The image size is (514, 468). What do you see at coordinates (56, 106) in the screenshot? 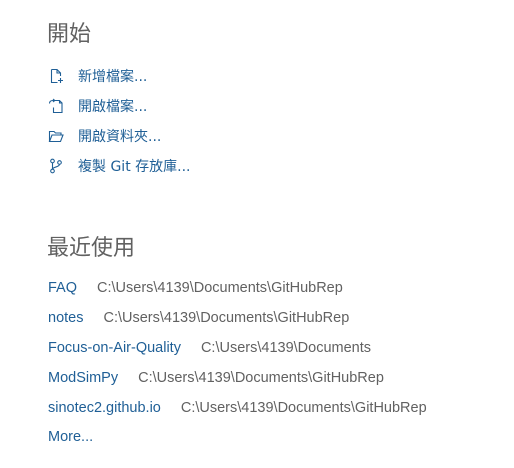
I see `open-file-icon` at bounding box center [56, 106].